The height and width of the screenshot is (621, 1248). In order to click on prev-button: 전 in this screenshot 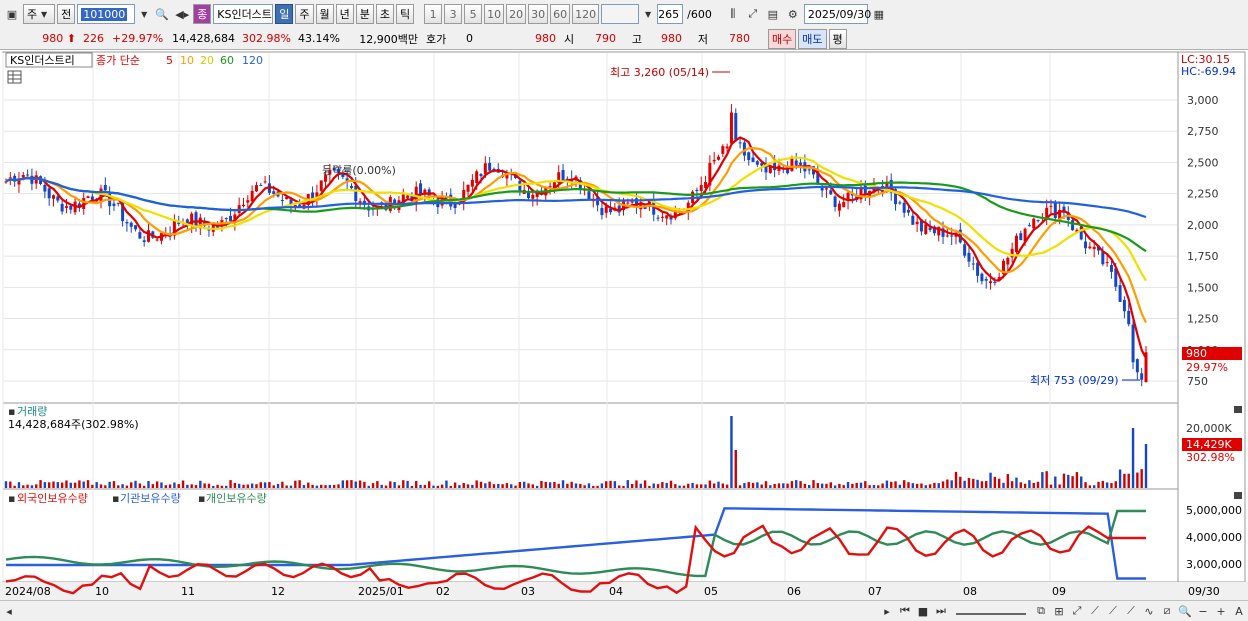, I will do `click(66, 14)`.